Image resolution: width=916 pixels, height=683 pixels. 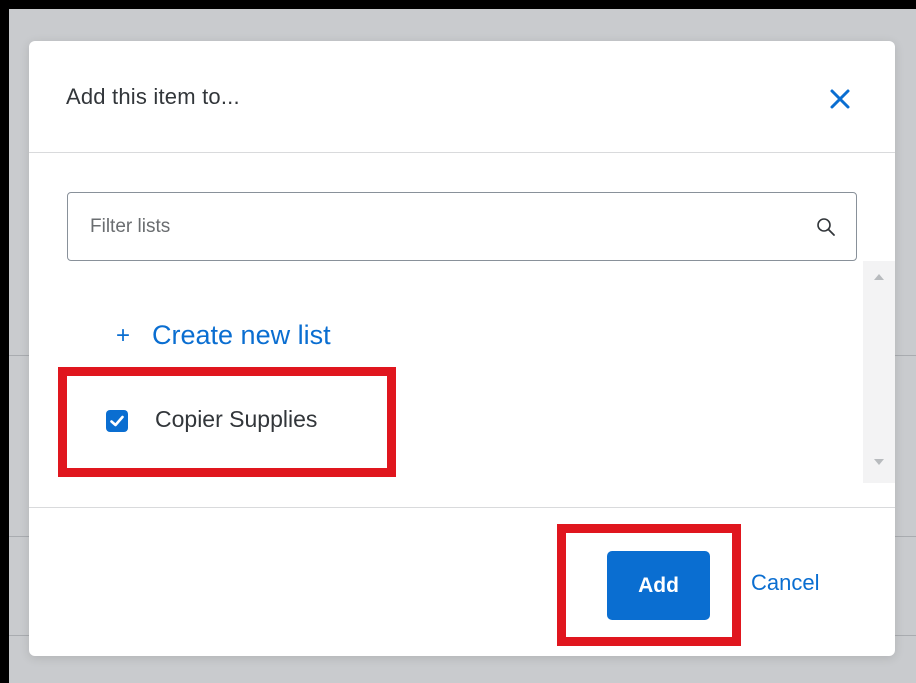 I want to click on close-icon, so click(x=840, y=99).